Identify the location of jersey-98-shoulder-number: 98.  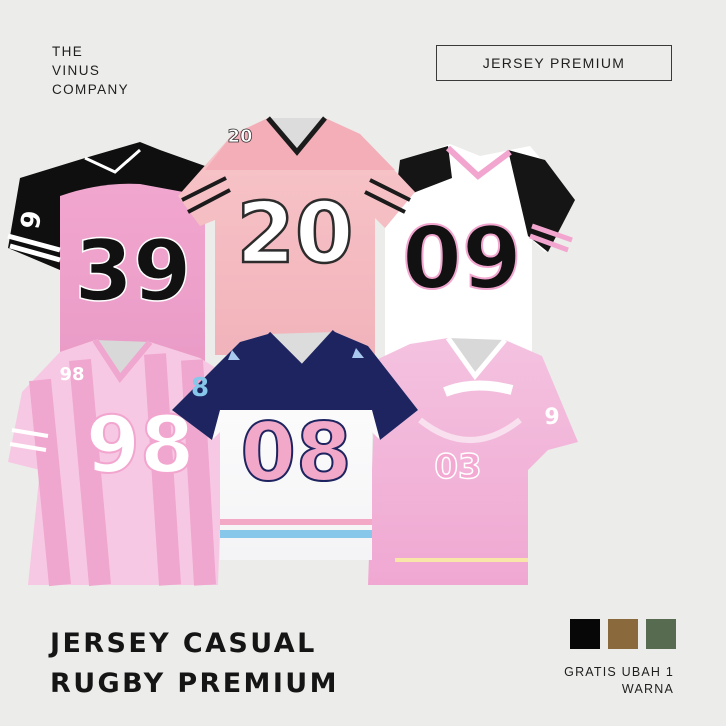
(71, 374).